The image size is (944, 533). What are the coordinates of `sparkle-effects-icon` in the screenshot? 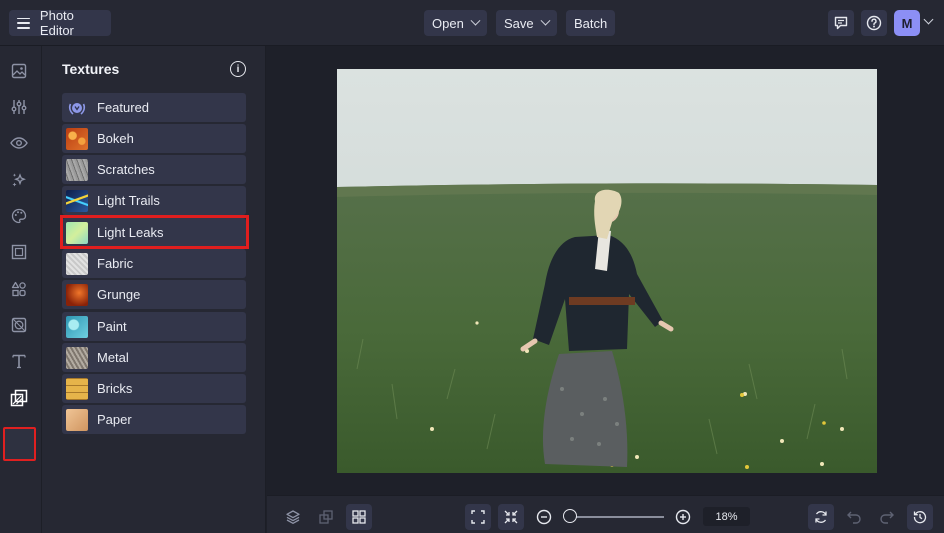 It's located at (19, 180).